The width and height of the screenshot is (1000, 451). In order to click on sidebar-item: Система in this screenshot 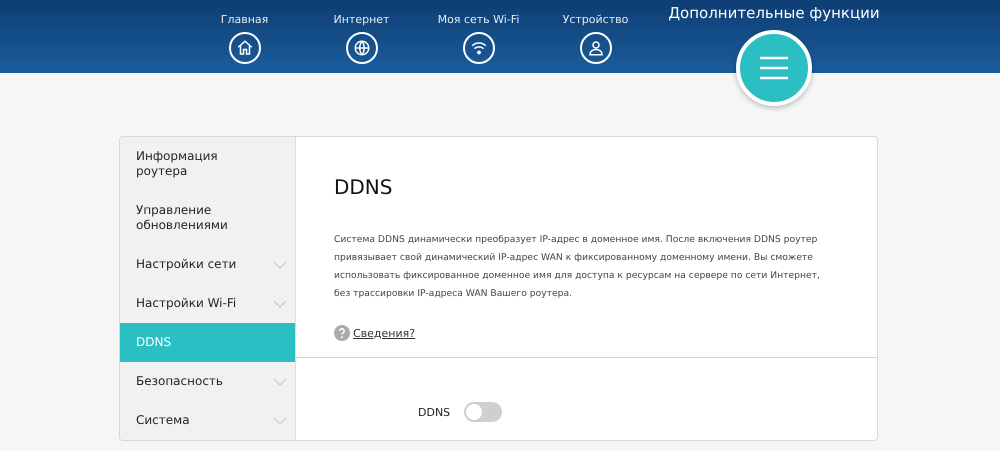, I will do `click(207, 420)`.